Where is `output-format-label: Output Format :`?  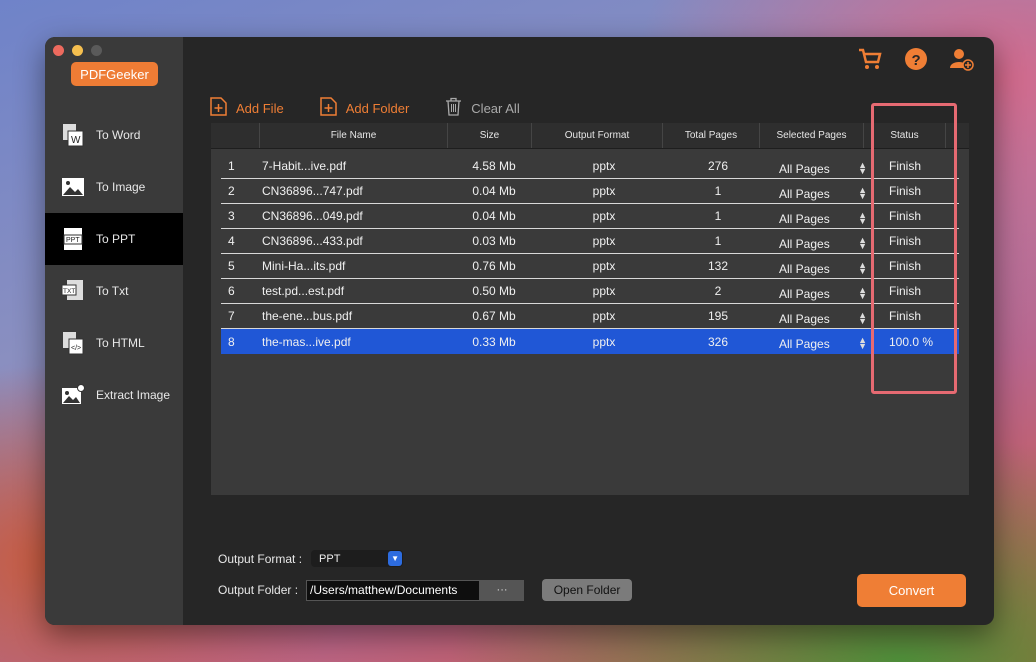
output-format-label: Output Format : is located at coordinates (260, 558).